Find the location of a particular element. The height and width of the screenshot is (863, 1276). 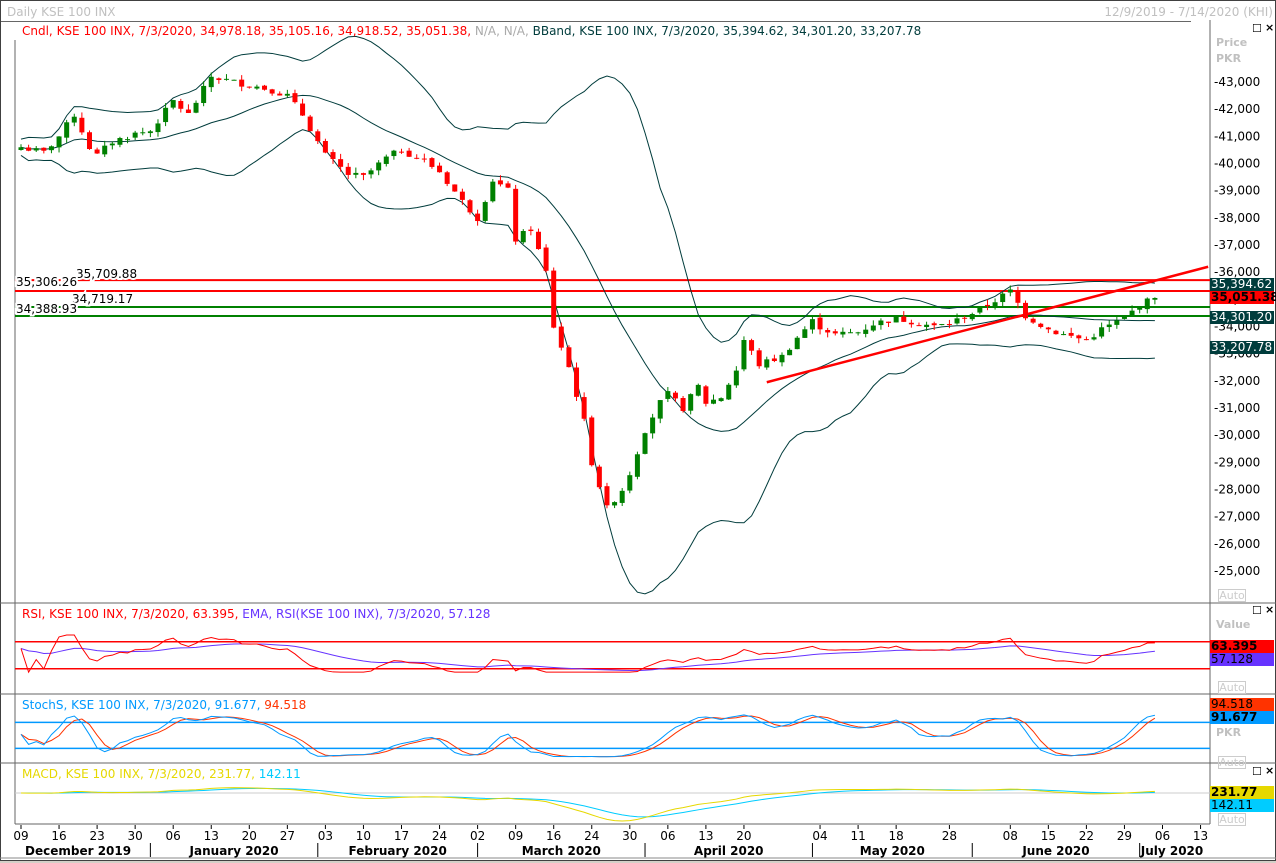

close-icon: × is located at coordinates (1269, 27).